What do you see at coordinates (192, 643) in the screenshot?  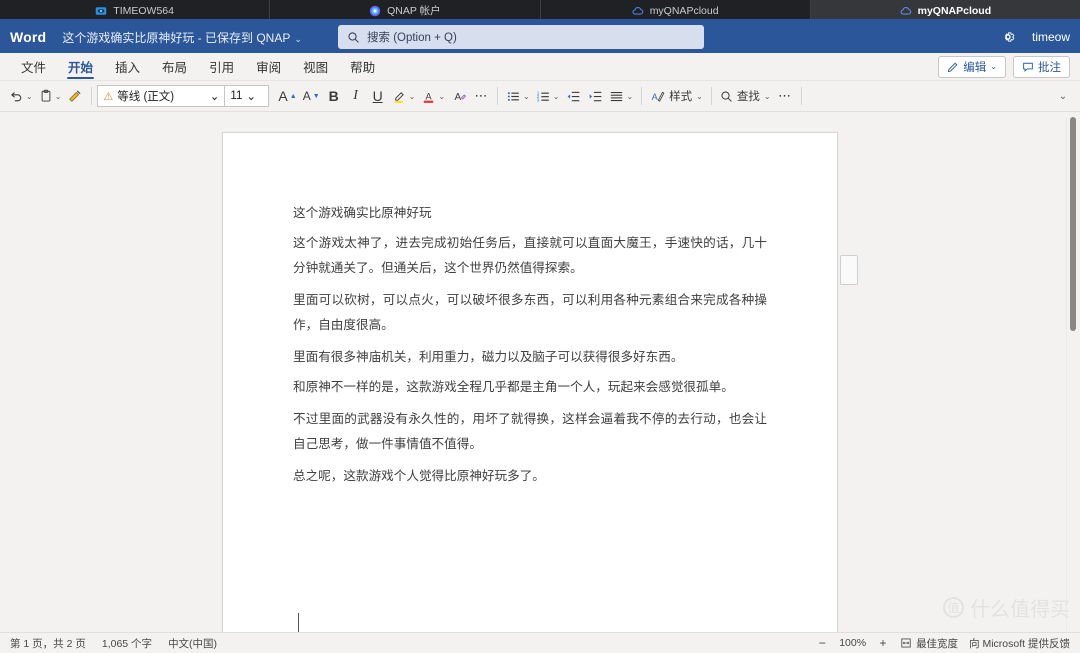 I see `language-indicator: 中文(中国)` at bounding box center [192, 643].